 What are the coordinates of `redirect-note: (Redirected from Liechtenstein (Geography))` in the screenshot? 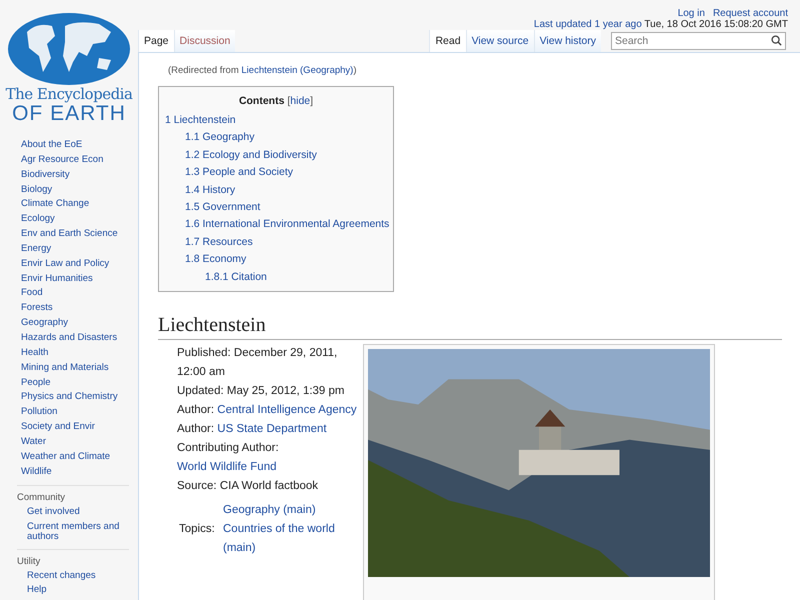 It's located at (263, 71).